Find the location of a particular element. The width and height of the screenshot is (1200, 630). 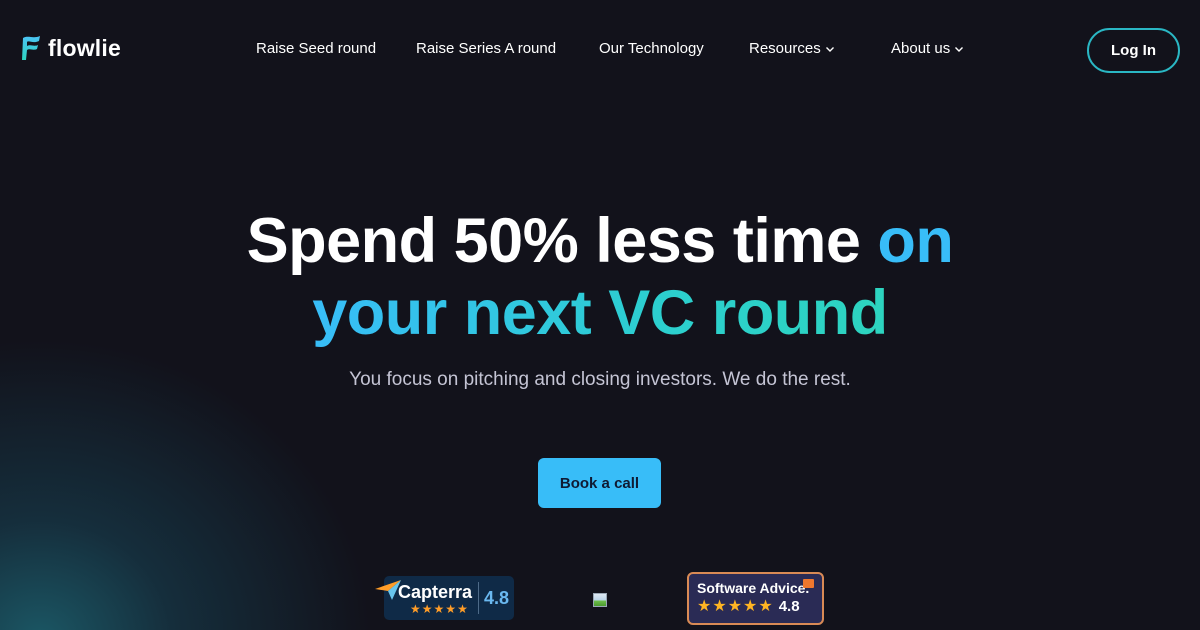

software-advice-rating: ★ ★ ★ ★ ★ 4.8 is located at coordinates (755, 606).